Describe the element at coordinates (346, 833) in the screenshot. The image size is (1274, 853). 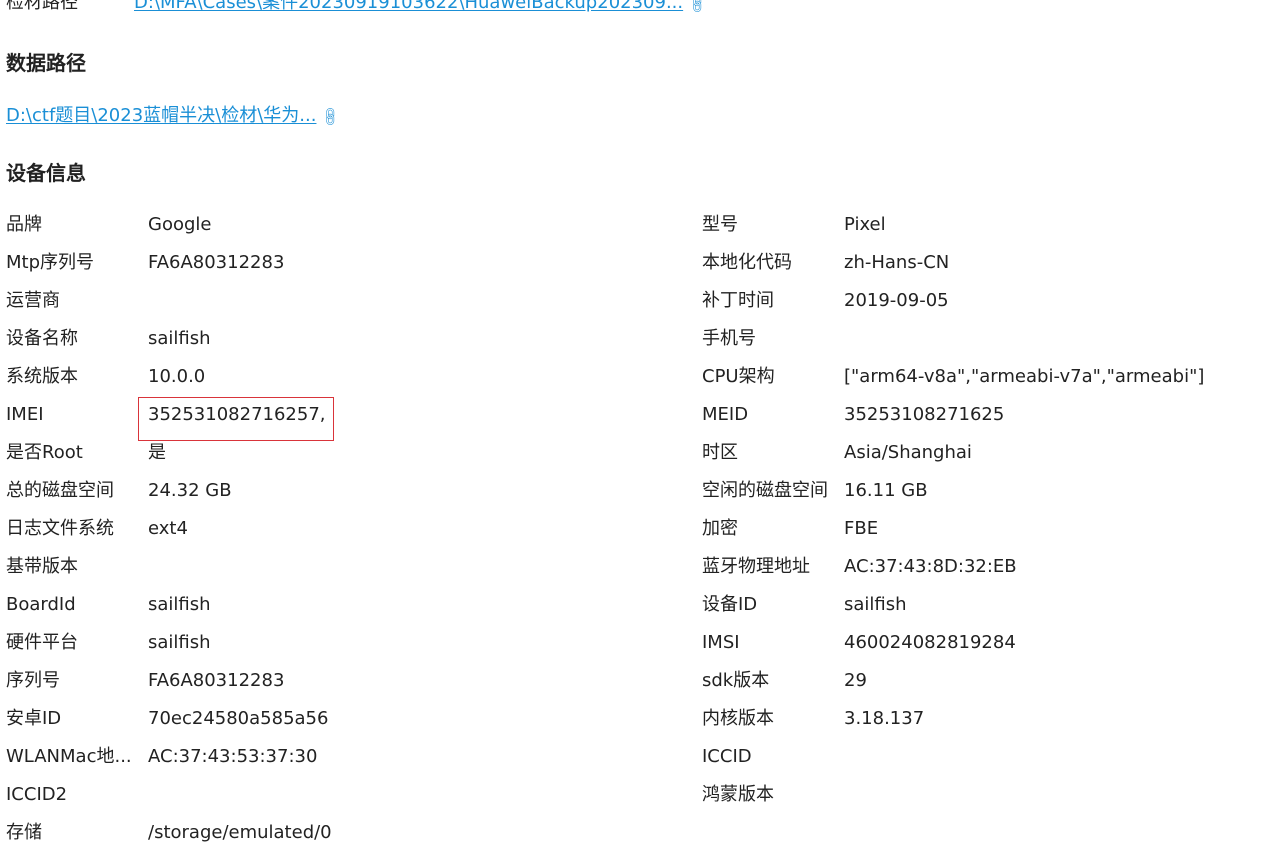
I see `info-row-left-item-16: 存储/storage/emulated/0` at that location.